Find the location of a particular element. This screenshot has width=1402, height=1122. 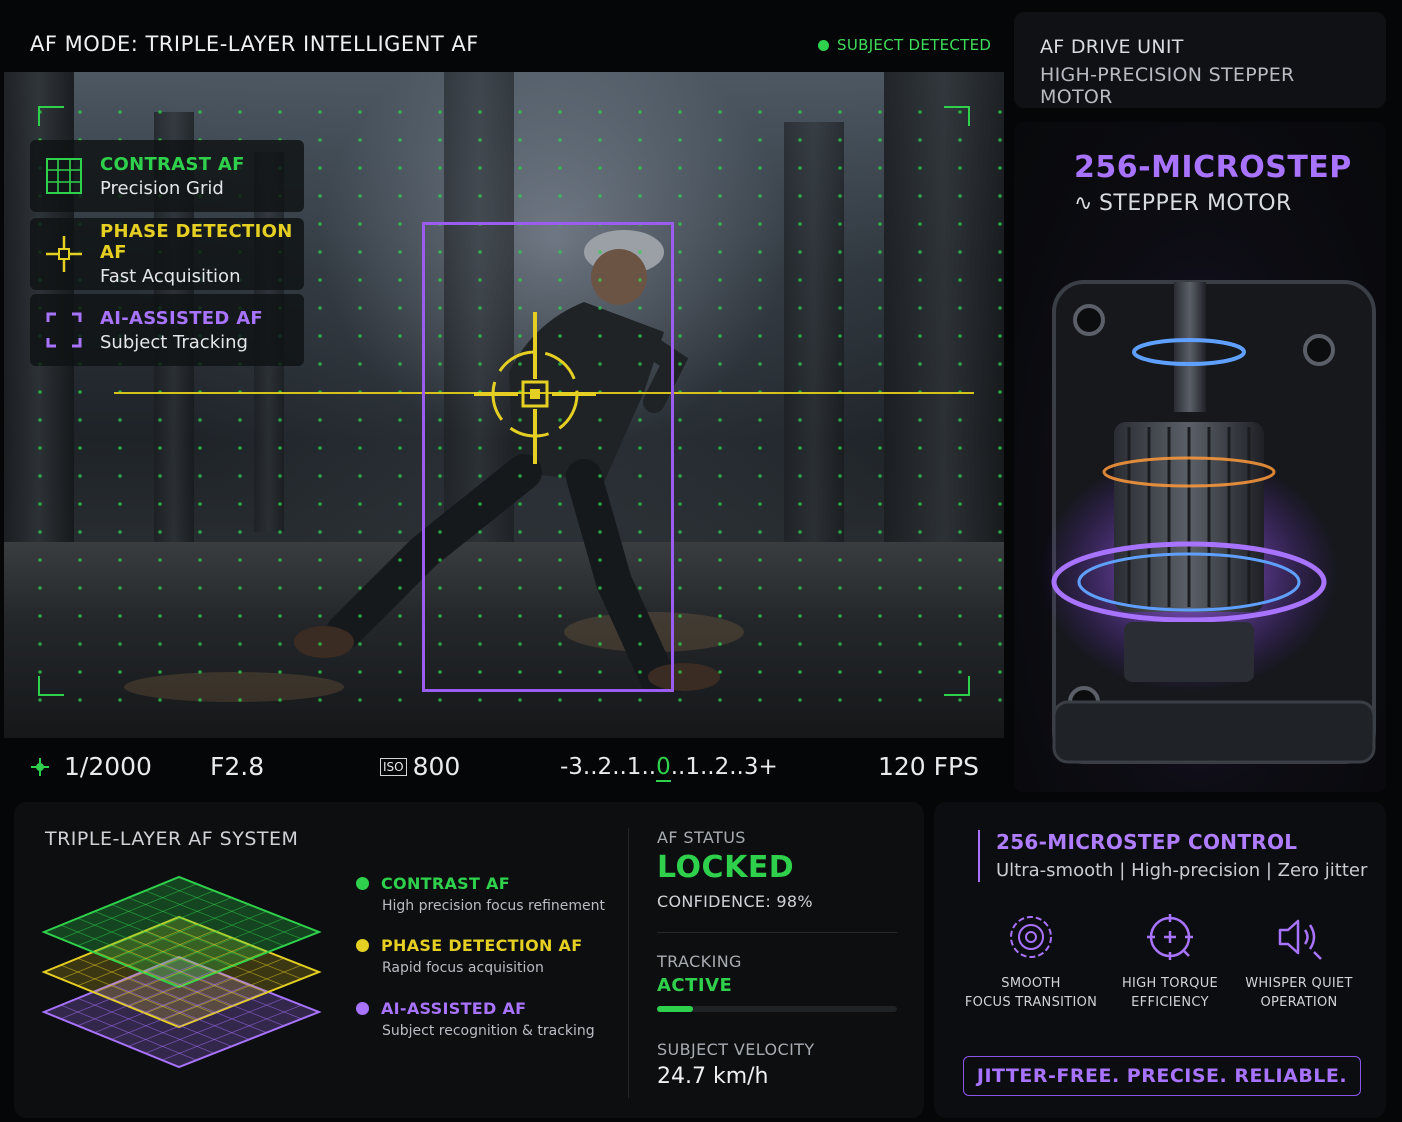

crosshair-icon is located at coordinates (64, 254).